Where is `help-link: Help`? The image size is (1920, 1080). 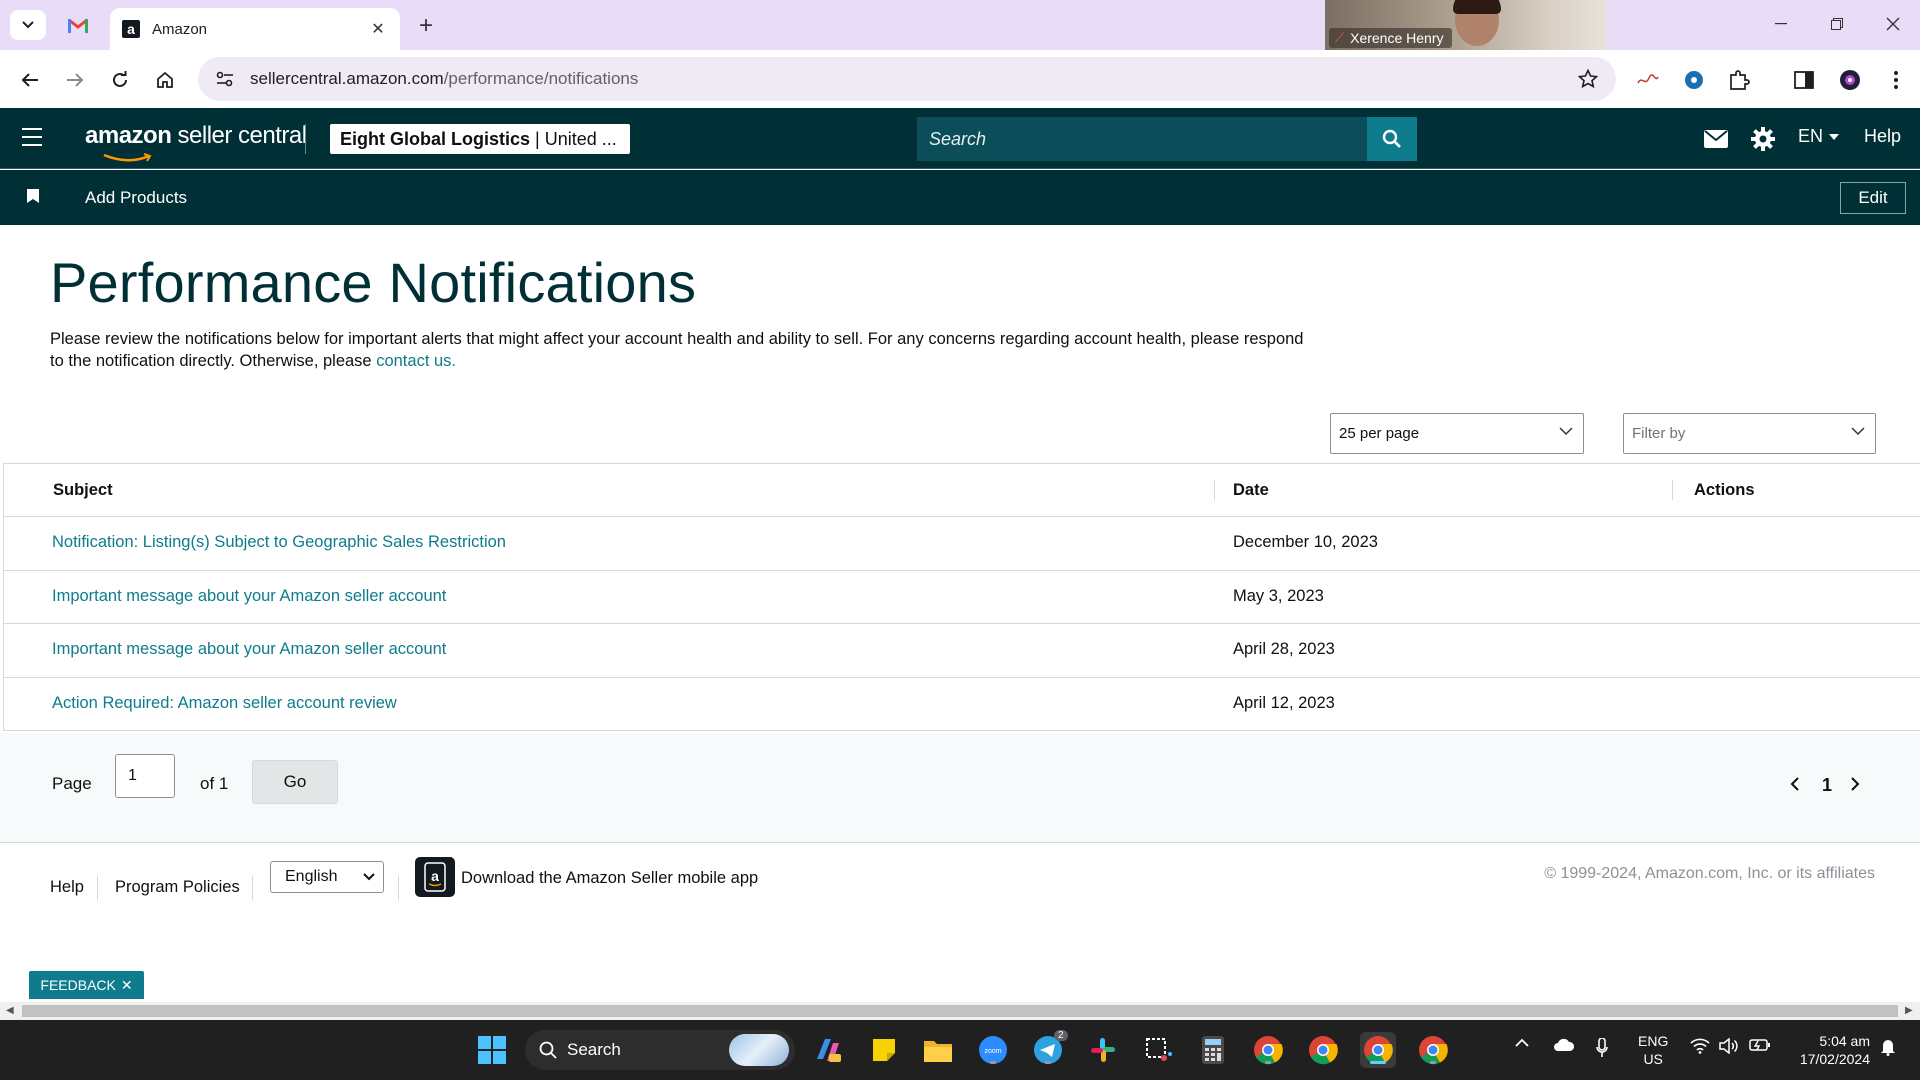
help-link: Help is located at coordinates (1882, 136).